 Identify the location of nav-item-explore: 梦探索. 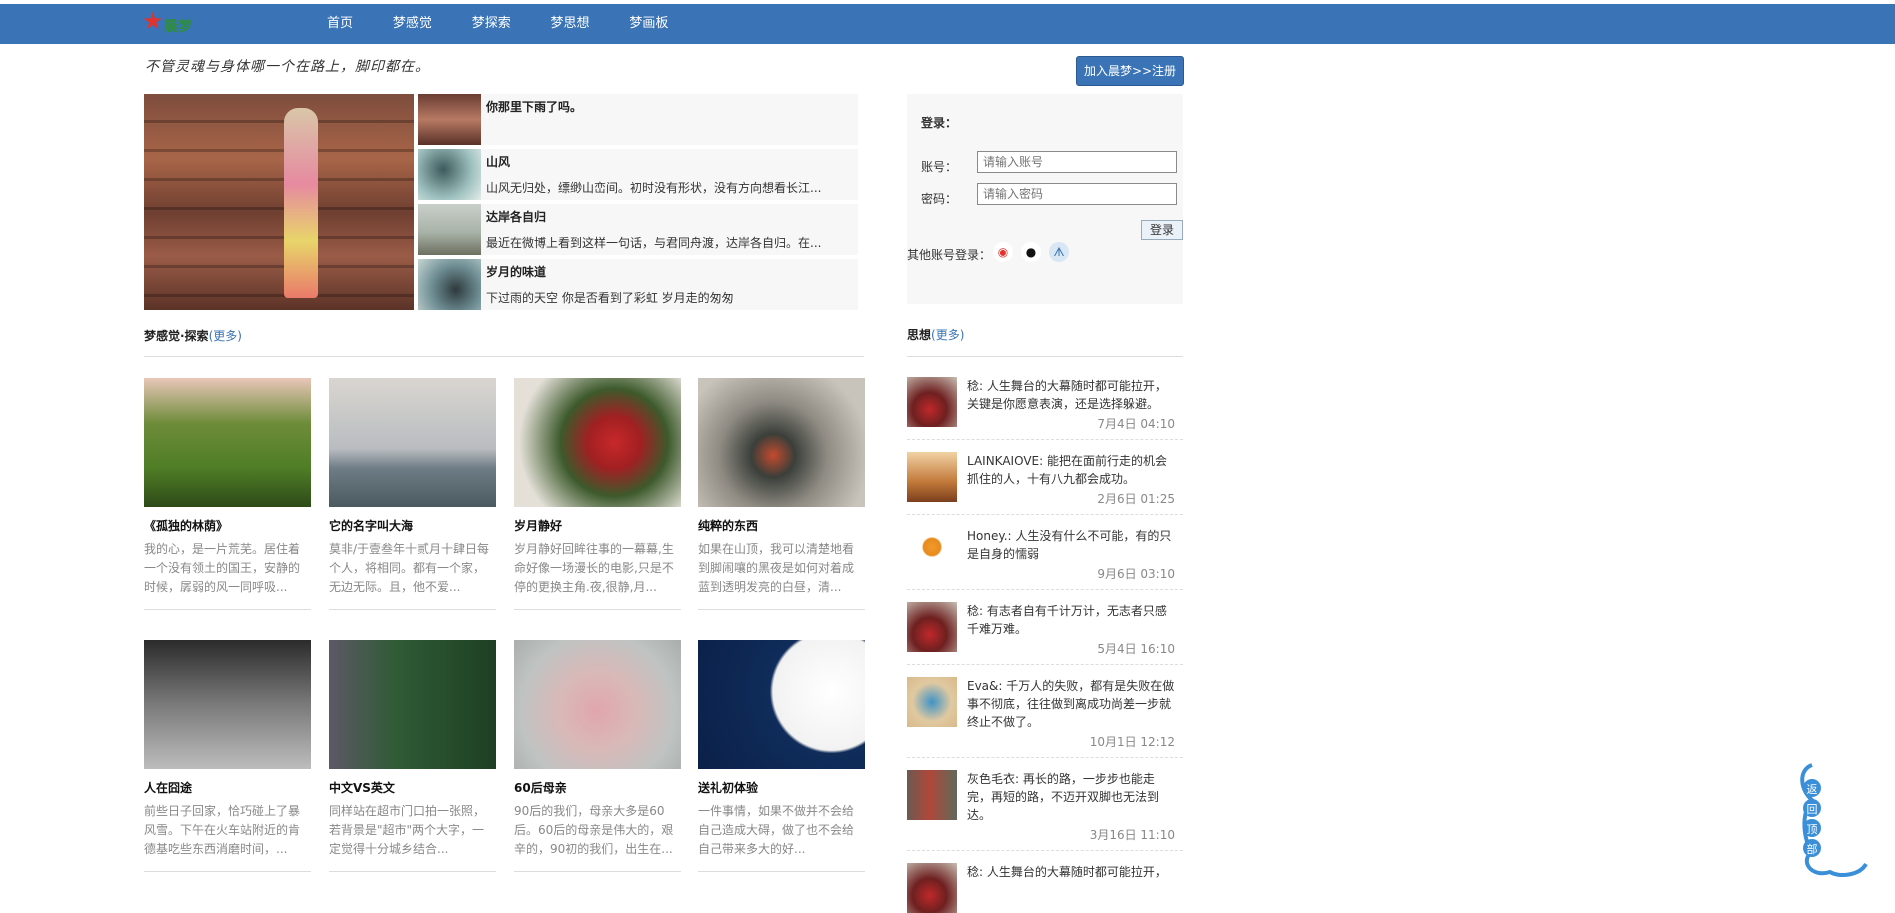
(491, 24).